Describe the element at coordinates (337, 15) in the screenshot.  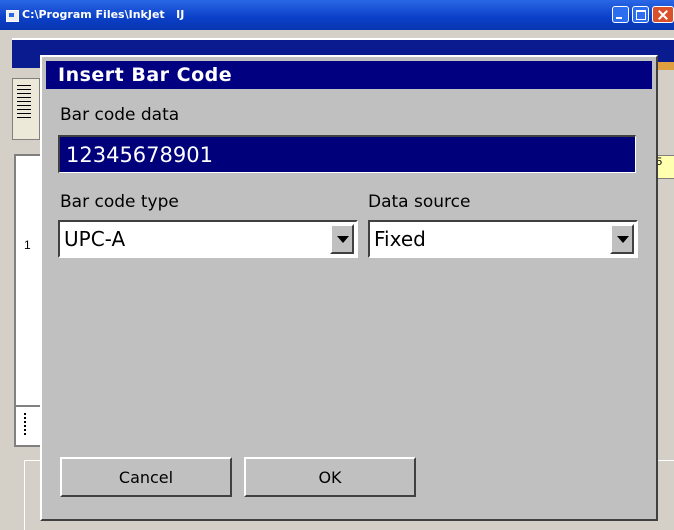
I see `outer-window-titlebar: C:\Program Files\InkJet IJ` at that location.